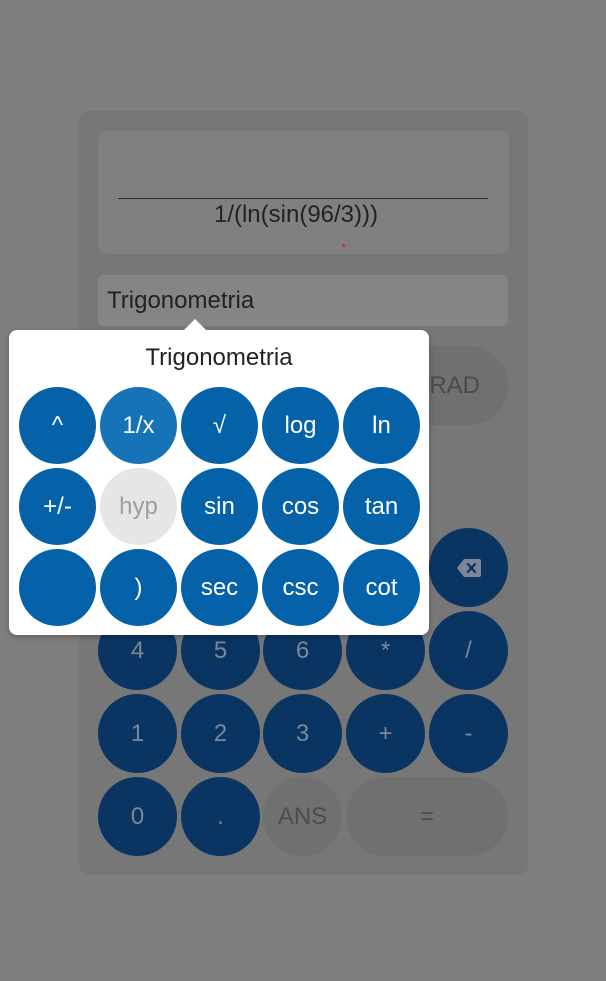 The width and height of the screenshot is (606, 981). Describe the element at coordinates (181, 300) in the screenshot. I see `category-label: Trigonometria` at that location.